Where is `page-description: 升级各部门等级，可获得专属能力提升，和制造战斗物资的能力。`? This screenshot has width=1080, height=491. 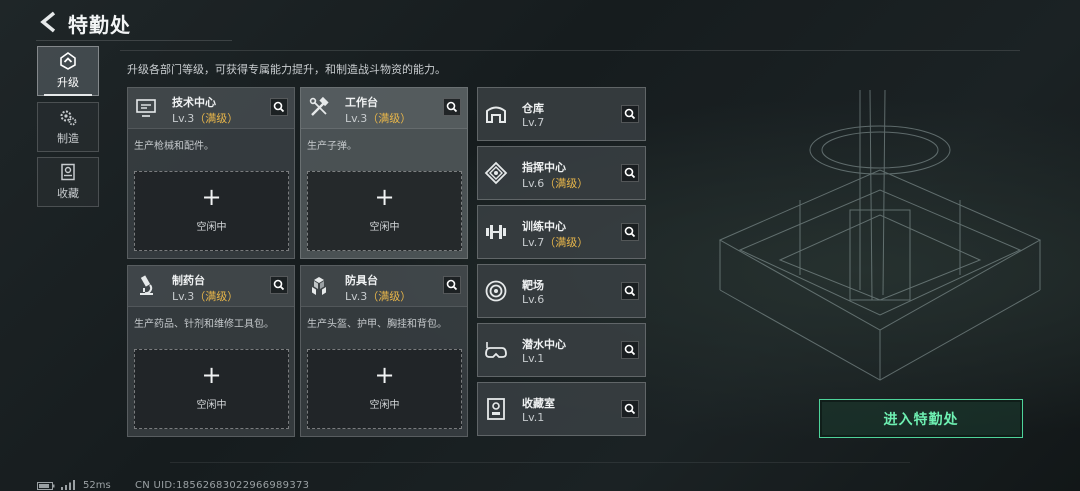 page-description: 升级各部门等级，可获得专属能力提升，和制造战斗物资的能力。 is located at coordinates (286, 69).